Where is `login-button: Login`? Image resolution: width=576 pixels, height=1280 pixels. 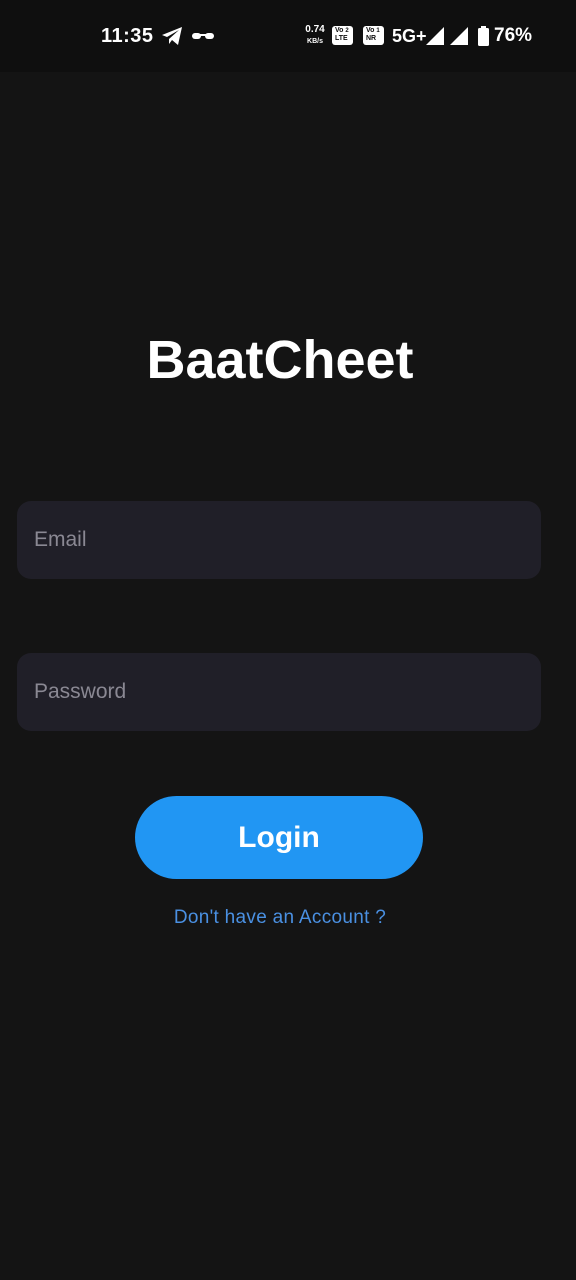 login-button: Login is located at coordinates (279, 837).